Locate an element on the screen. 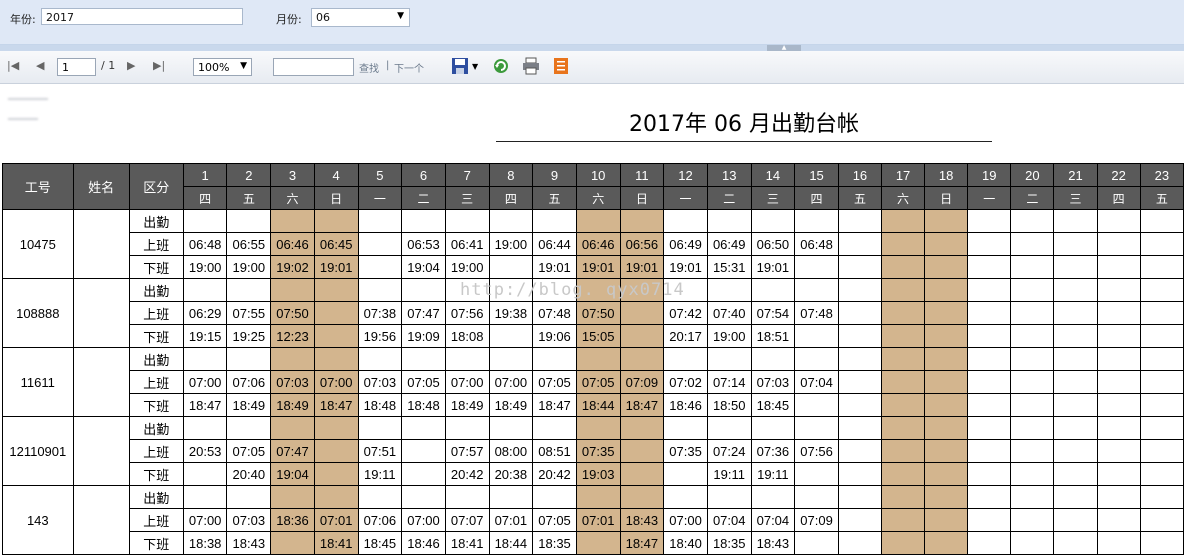  time-cell: 19:15 is located at coordinates (205, 336).